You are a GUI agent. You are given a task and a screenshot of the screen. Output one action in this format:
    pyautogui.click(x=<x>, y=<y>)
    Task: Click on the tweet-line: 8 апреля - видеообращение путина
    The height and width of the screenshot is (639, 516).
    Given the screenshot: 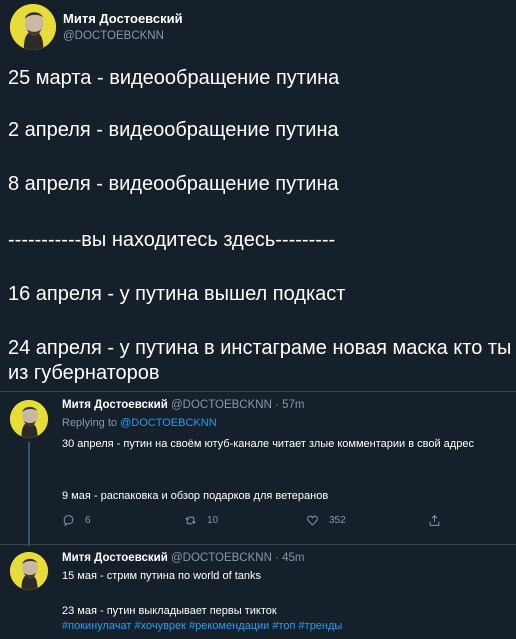 What is the action you would take?
    pyautogui.click(x=173, y=184)
    